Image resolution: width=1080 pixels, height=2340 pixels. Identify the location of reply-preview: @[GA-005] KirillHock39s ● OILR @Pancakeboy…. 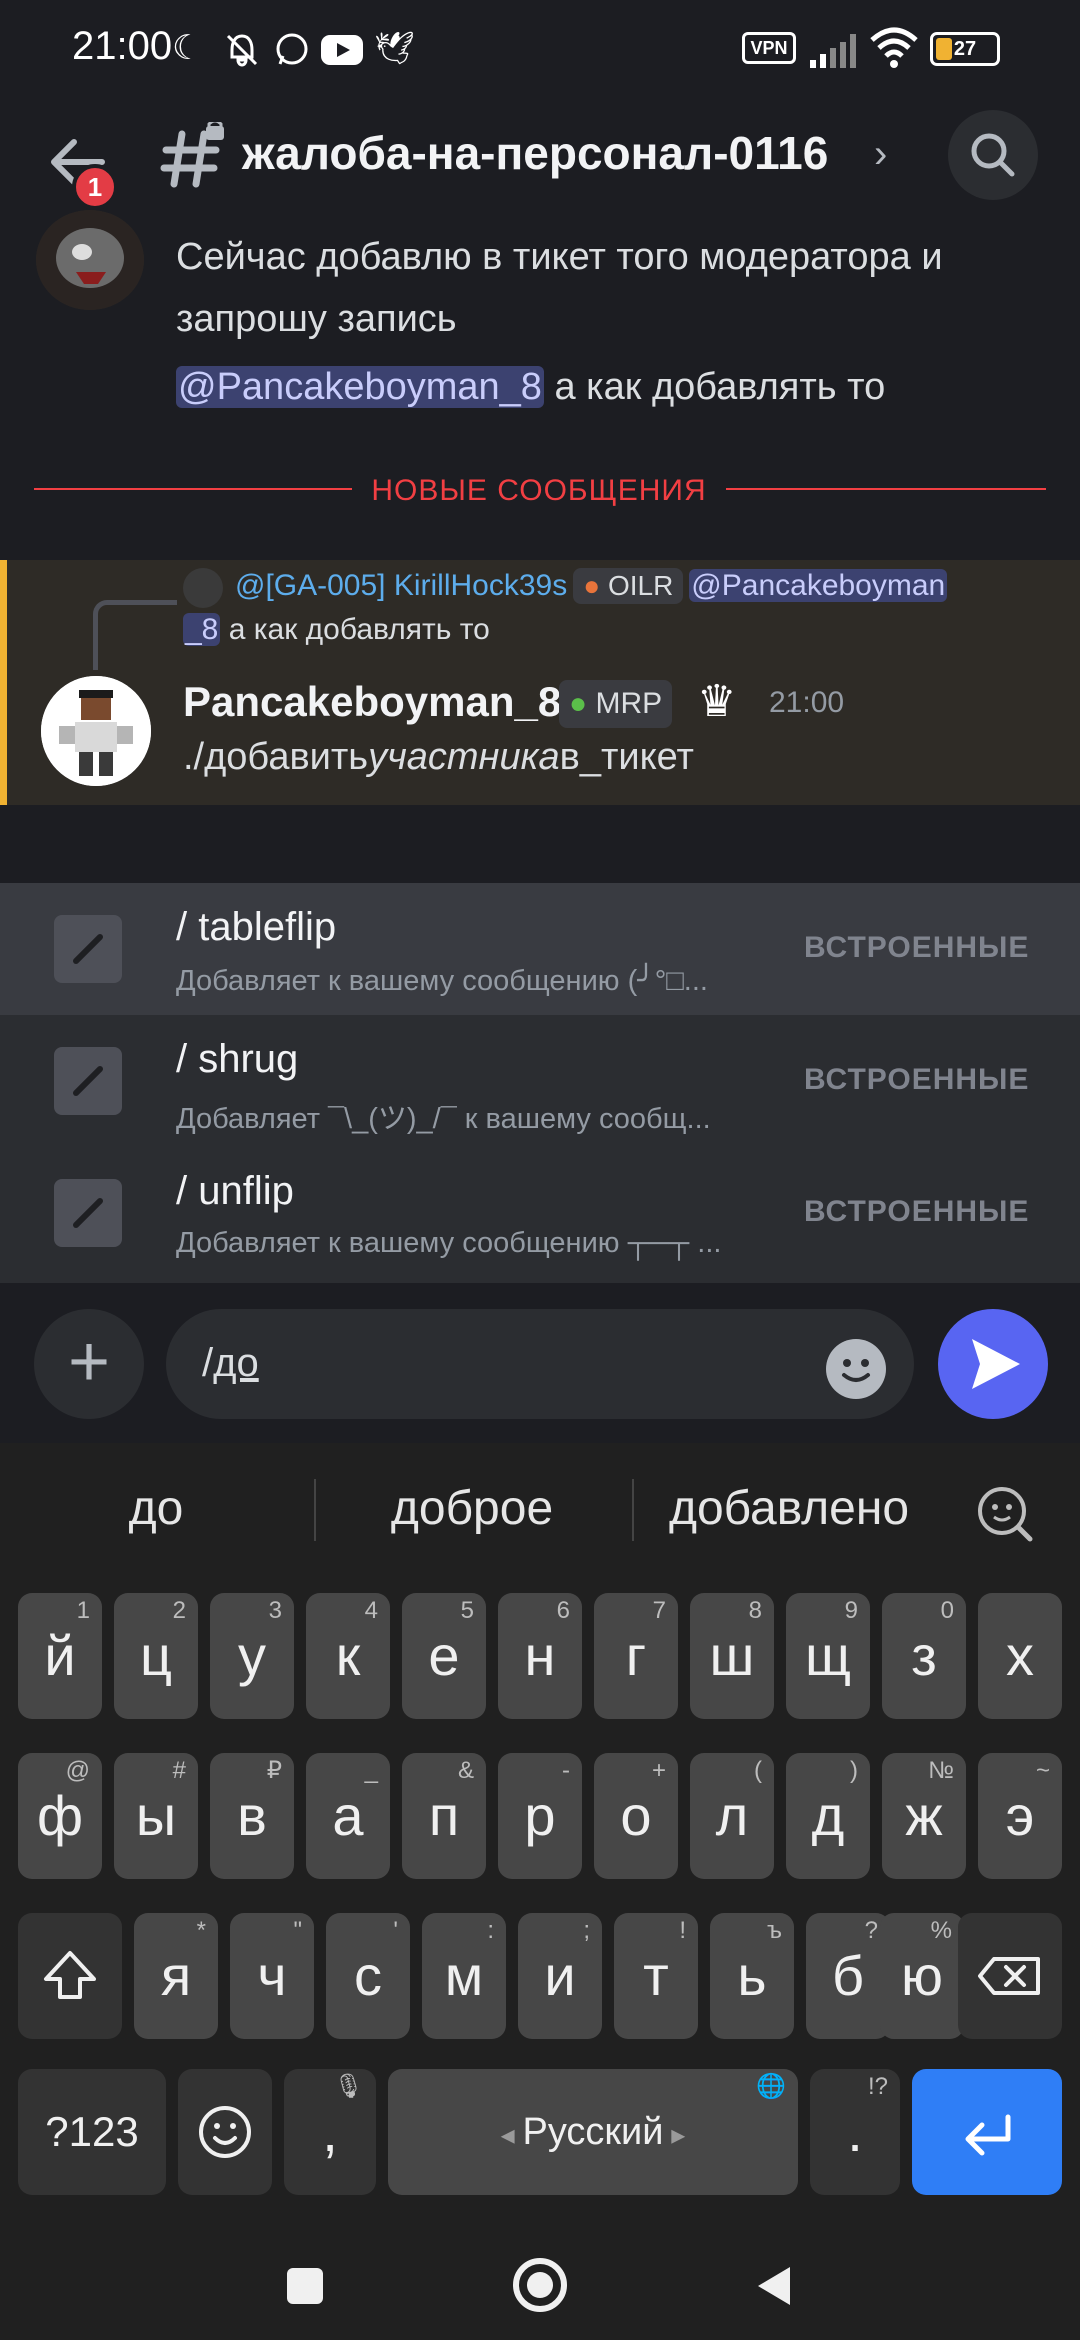
(591, 586).